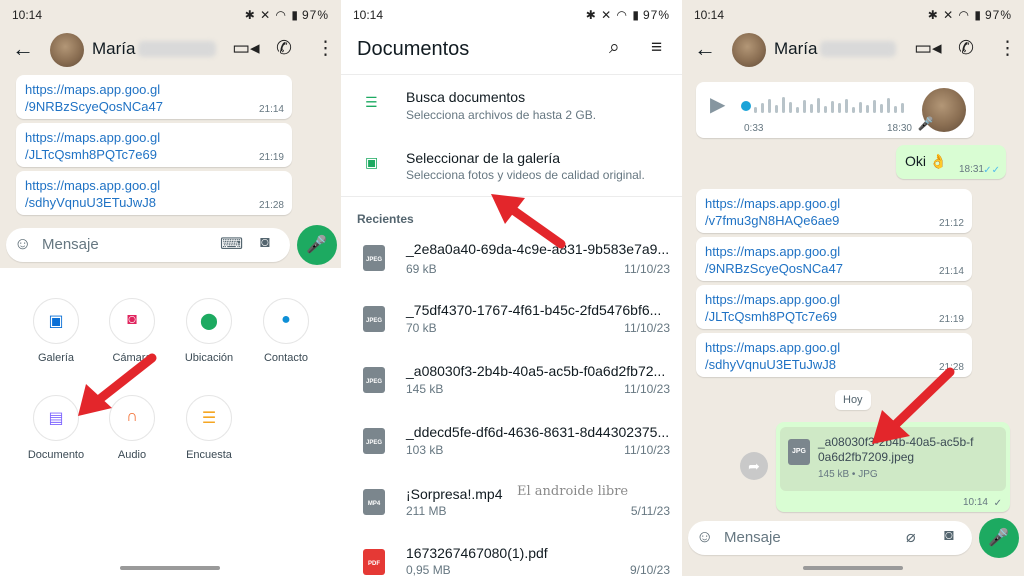 This screenshot has width=1024, height=576. I want to click on section-label: Recientes, so click(385, 219).